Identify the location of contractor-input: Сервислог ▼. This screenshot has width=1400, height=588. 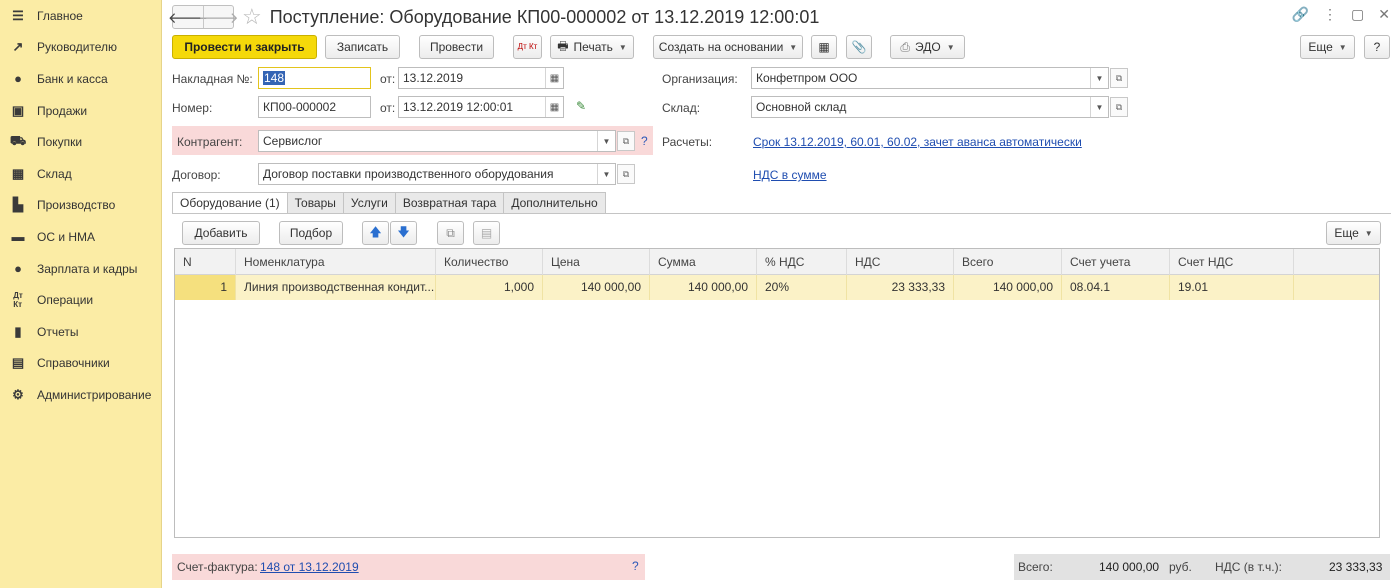
(437, 141).